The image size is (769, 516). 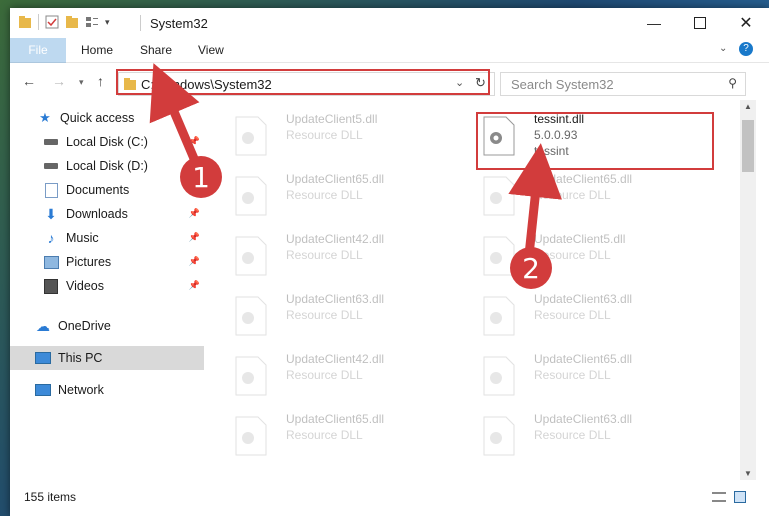 I want to click on view-icon, so click(x=92, y=22).